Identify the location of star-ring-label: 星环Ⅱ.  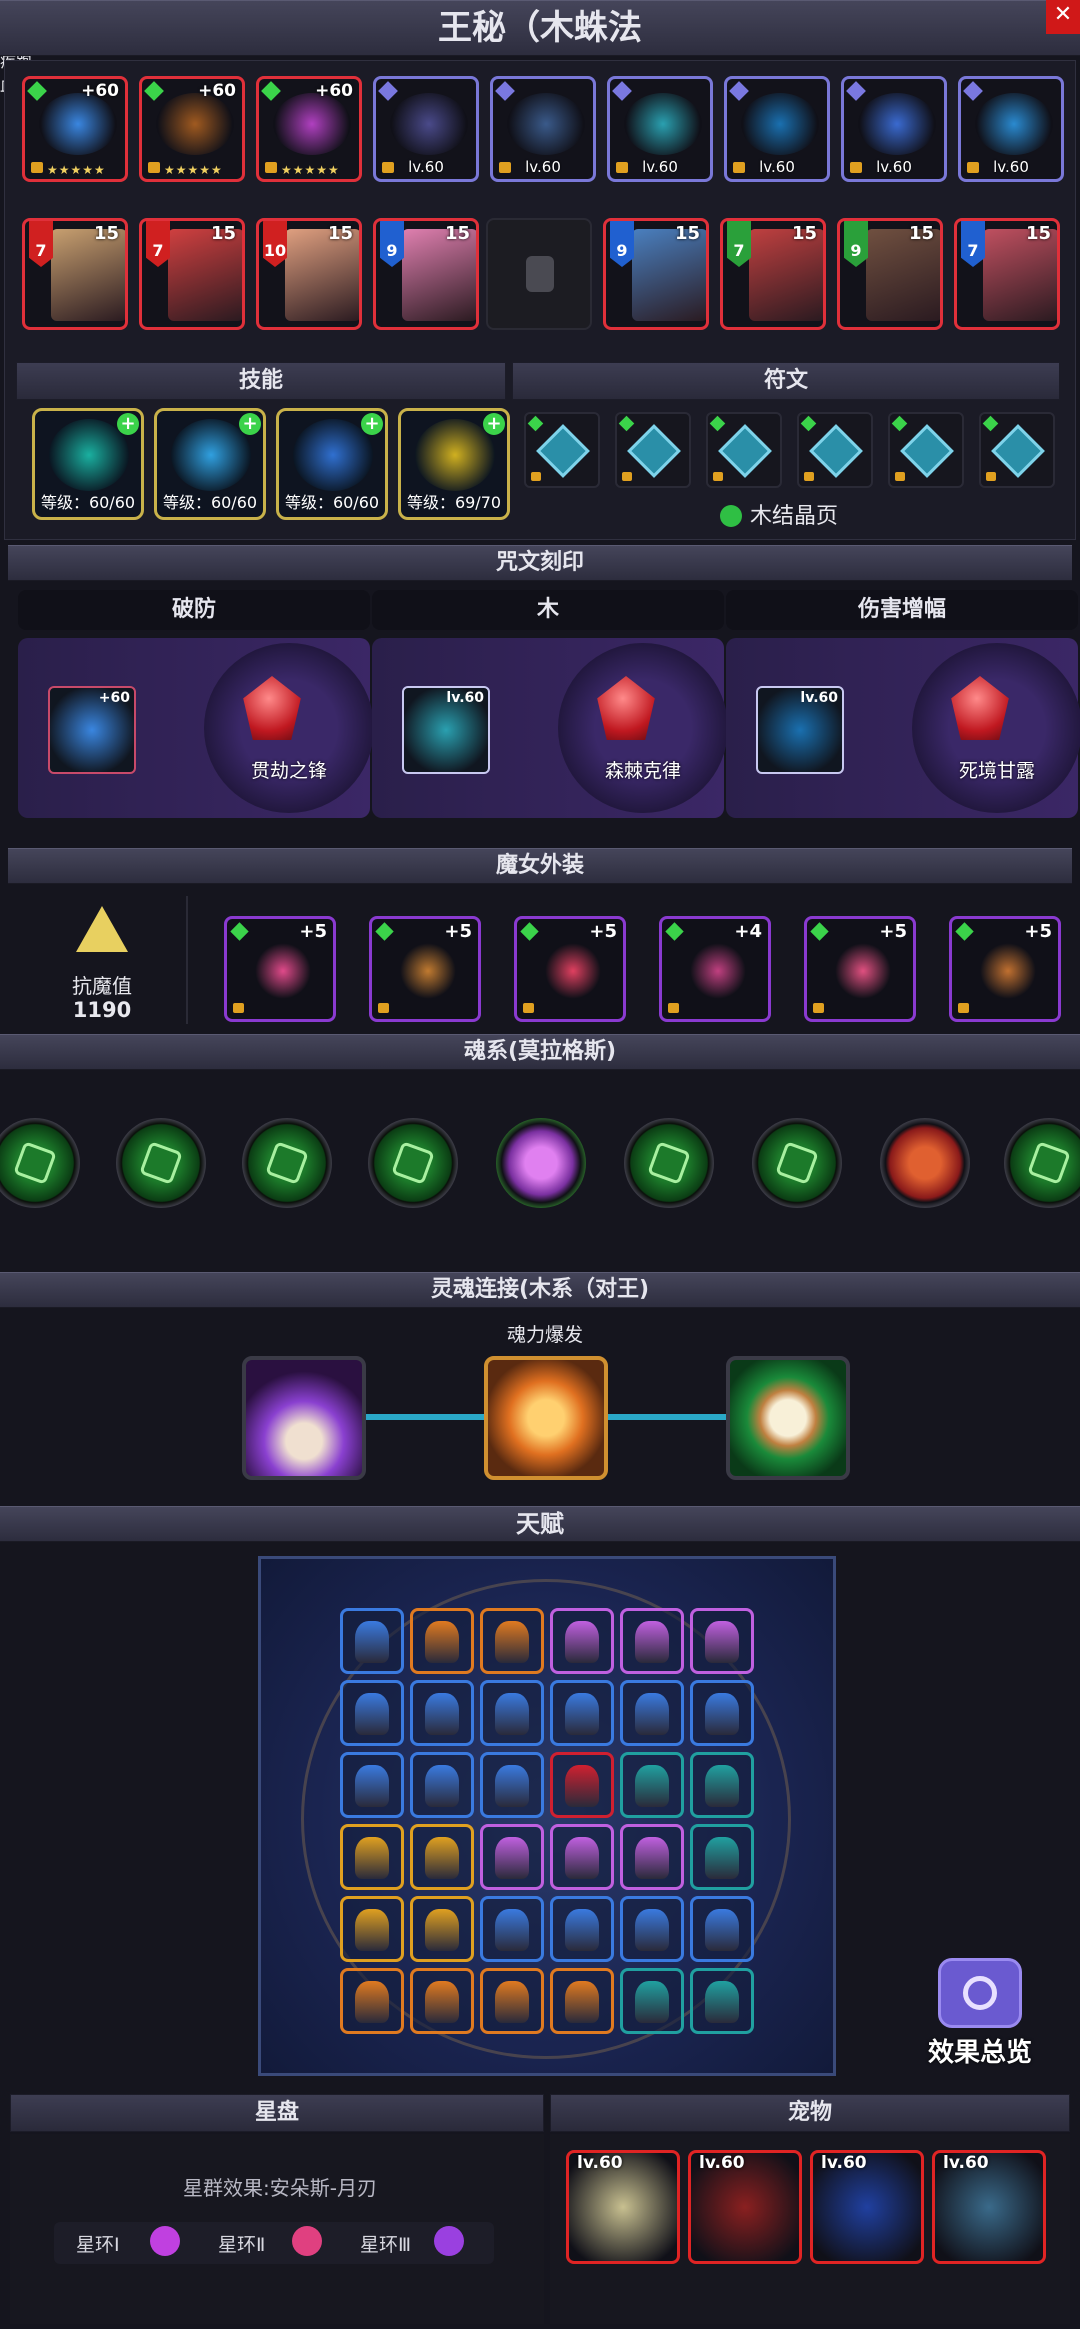
(241, 2243).